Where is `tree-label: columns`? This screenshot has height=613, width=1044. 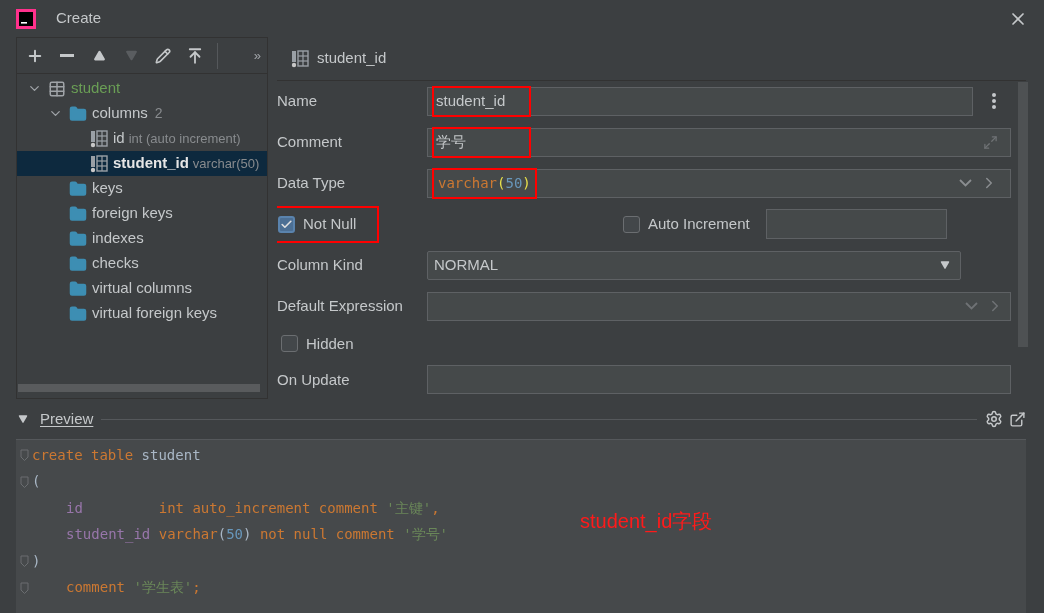 tree-label: columns is located at coordinates (120, 113).